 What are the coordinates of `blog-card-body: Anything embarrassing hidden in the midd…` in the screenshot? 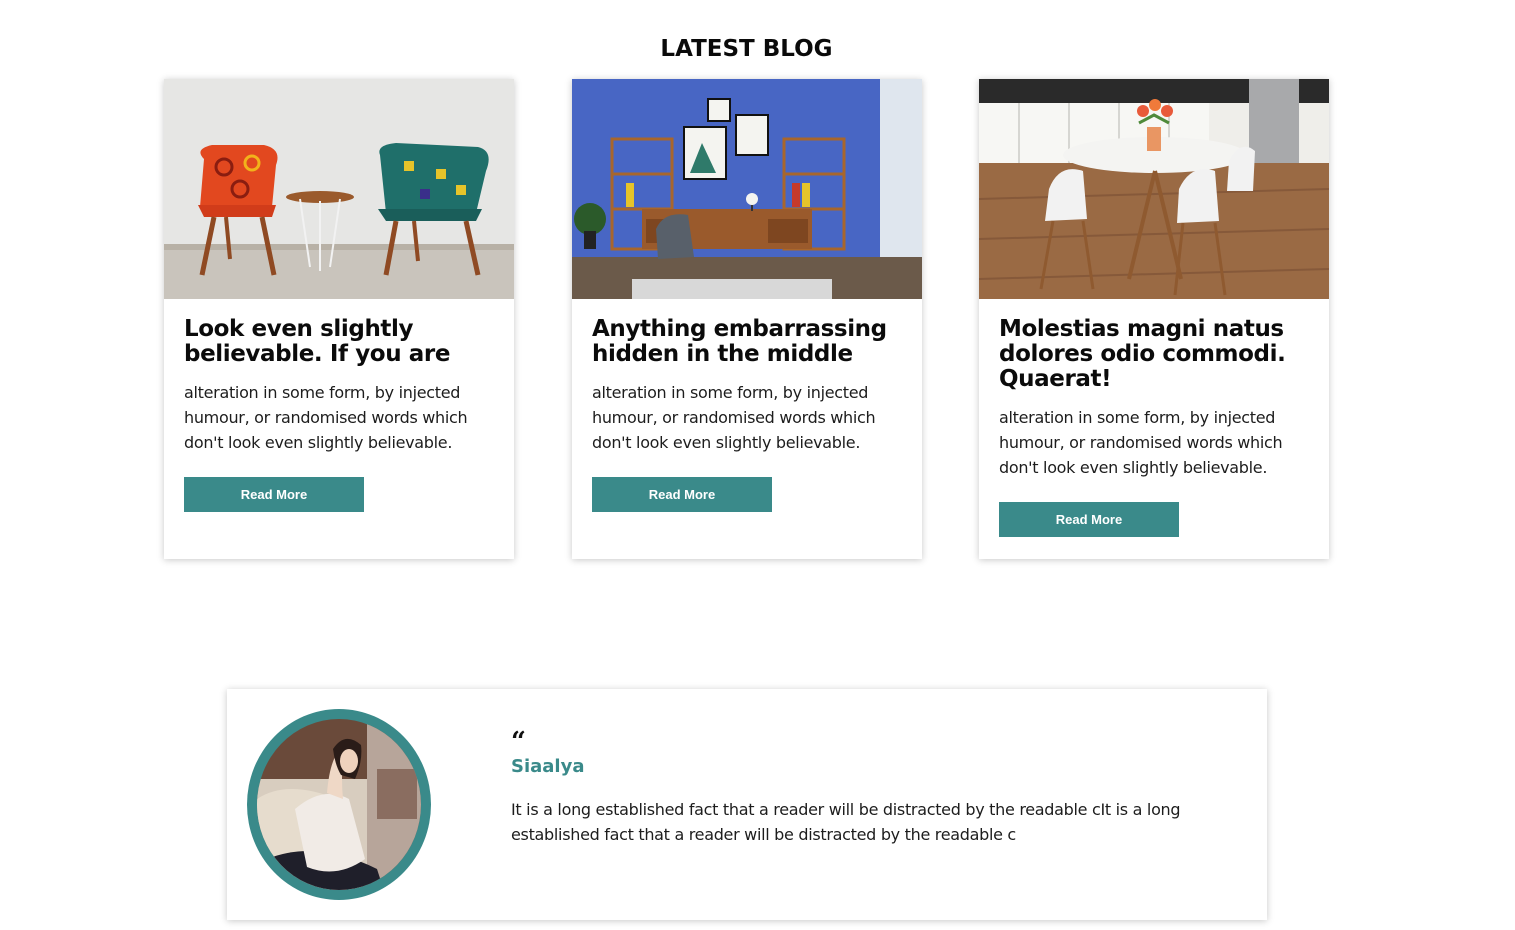 It's located at (747, 405).